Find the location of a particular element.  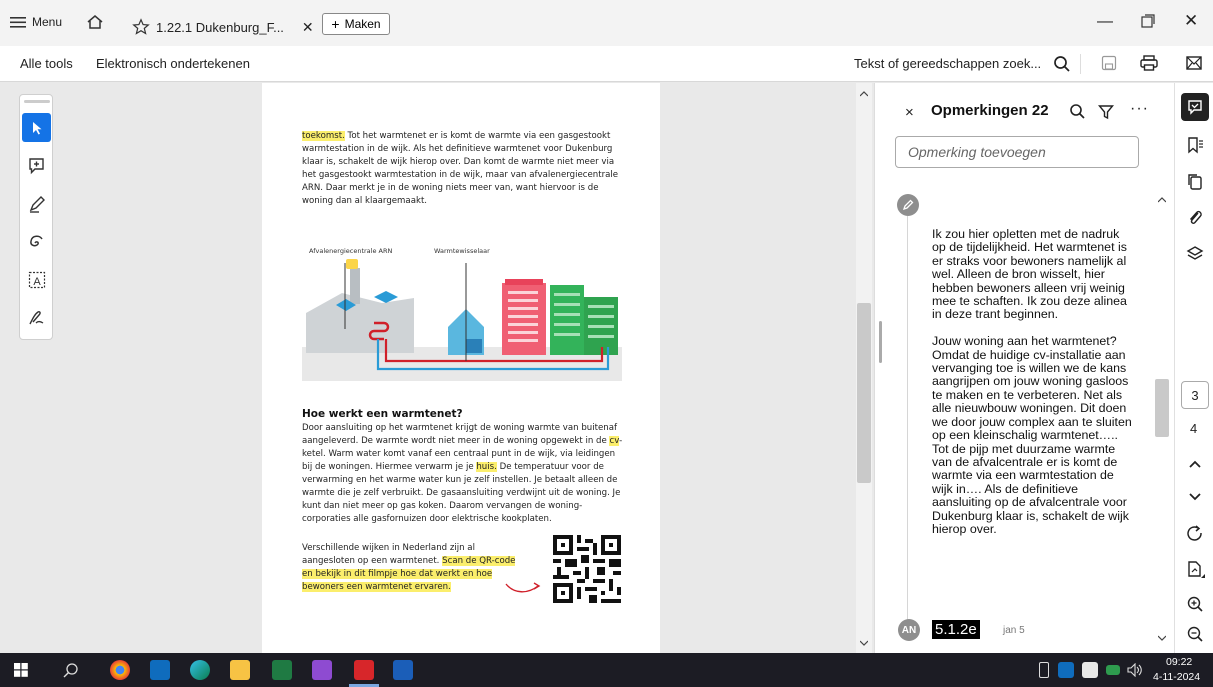

total-pages: 4 is located at coordinates (1194, 428).